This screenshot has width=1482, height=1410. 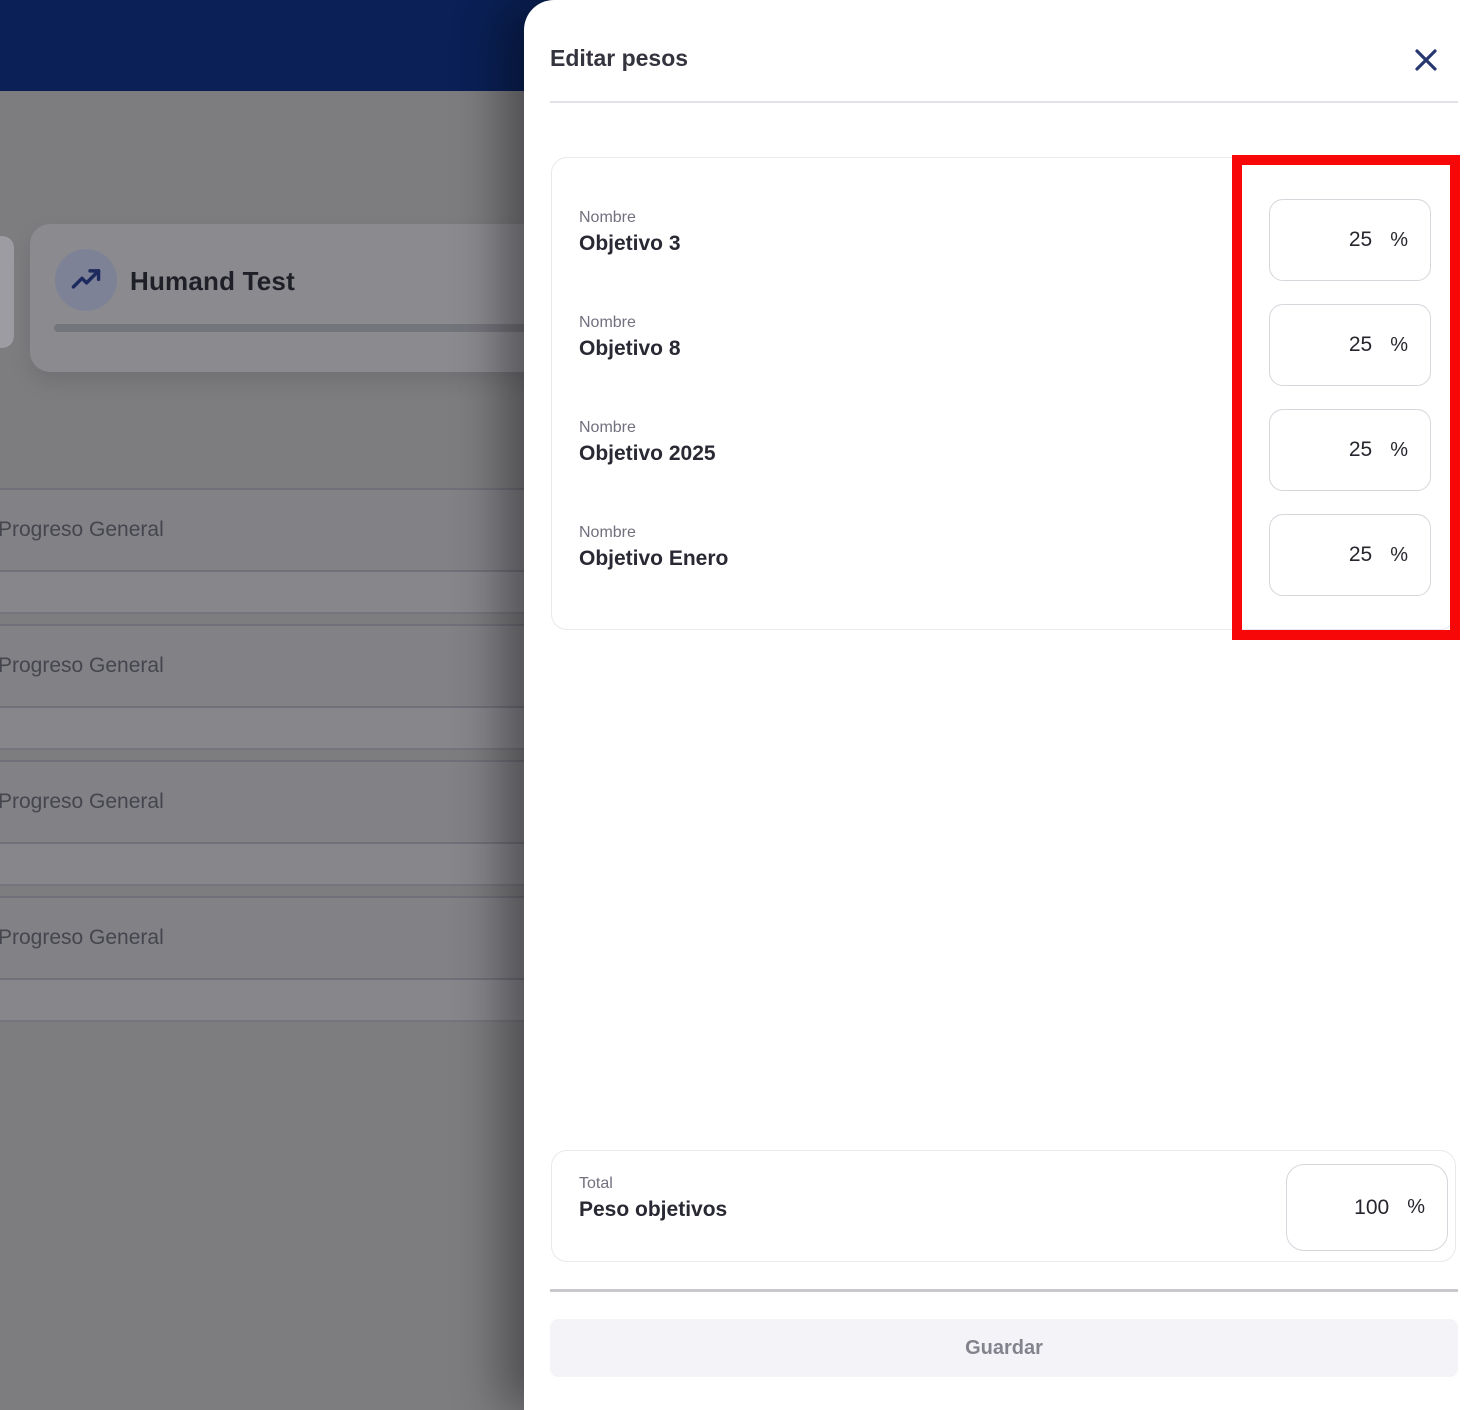 I want to click on objective-row: Nombre Objetivo 2025 %, so click(x=1003, y=461).